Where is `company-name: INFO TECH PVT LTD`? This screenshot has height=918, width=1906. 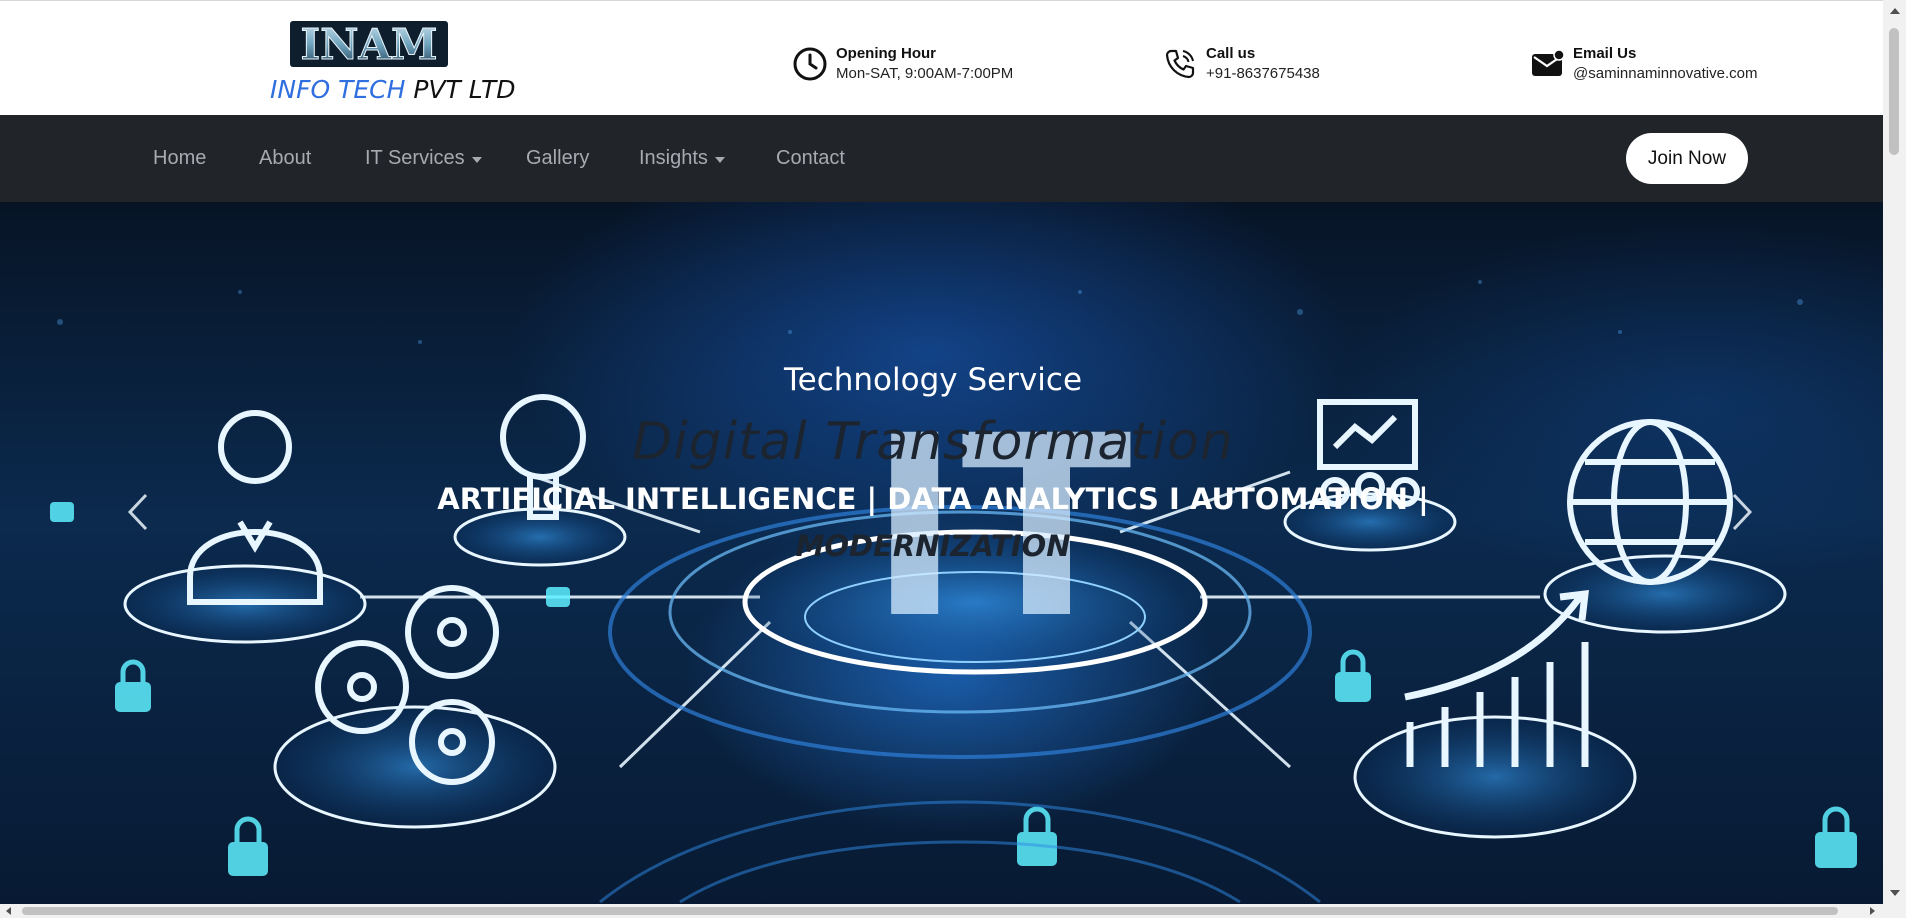 company-name: INFO TECH PVT LTD is located at coordinates (393, 89).